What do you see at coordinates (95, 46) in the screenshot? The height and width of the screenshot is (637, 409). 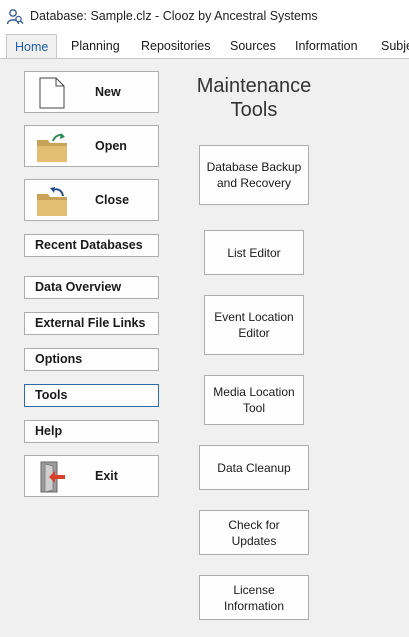 I see `tab-planning: Planning` at bounding box center [95, 46].